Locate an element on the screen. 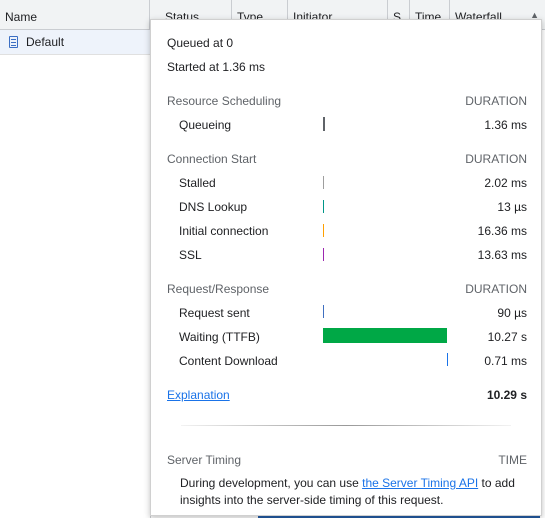  timing-bar-queueing is located at coordinates (324, 124).